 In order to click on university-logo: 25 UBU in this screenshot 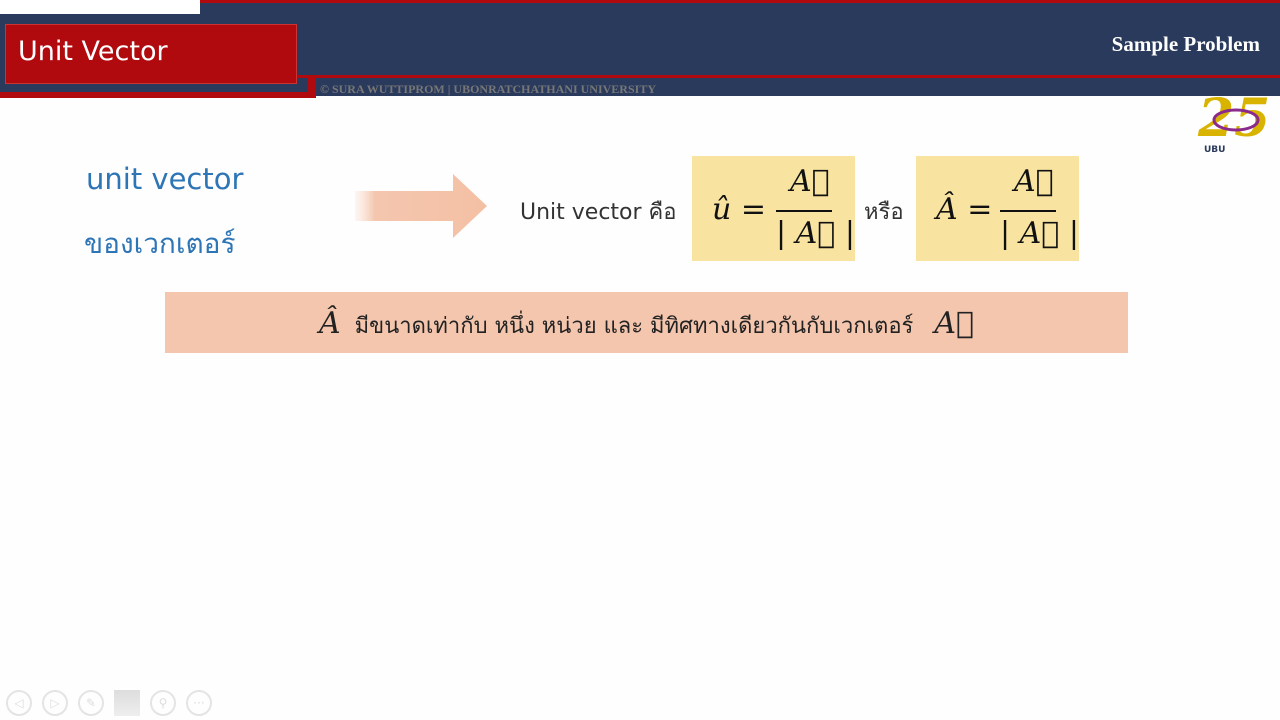, I will do `click(1233, 121)`.